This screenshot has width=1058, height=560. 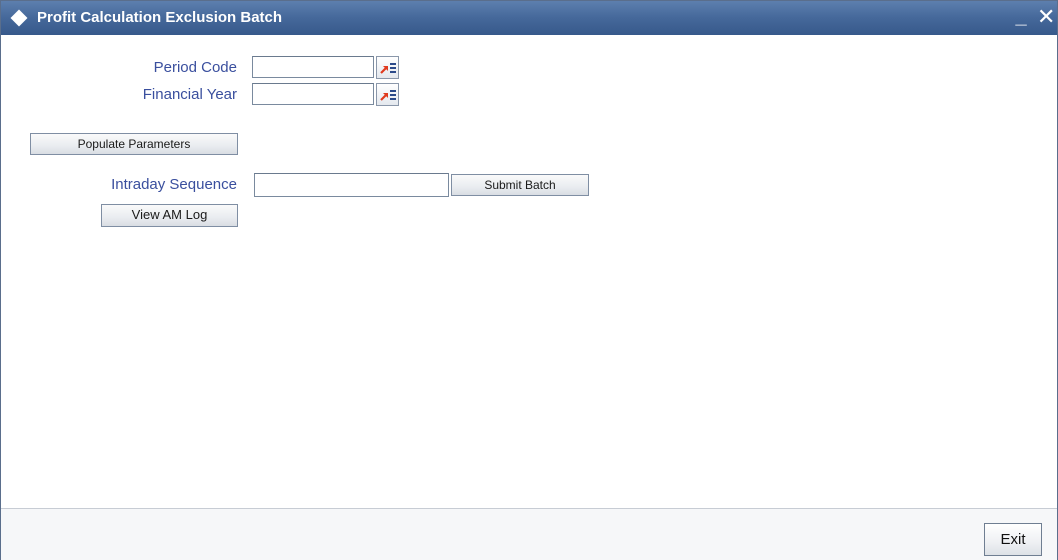 What do you see at coordinates (174, 184) in the screenshot?
I see `intraday-sequence-label: Intraday Sequence` at bounding box center [174, 184].